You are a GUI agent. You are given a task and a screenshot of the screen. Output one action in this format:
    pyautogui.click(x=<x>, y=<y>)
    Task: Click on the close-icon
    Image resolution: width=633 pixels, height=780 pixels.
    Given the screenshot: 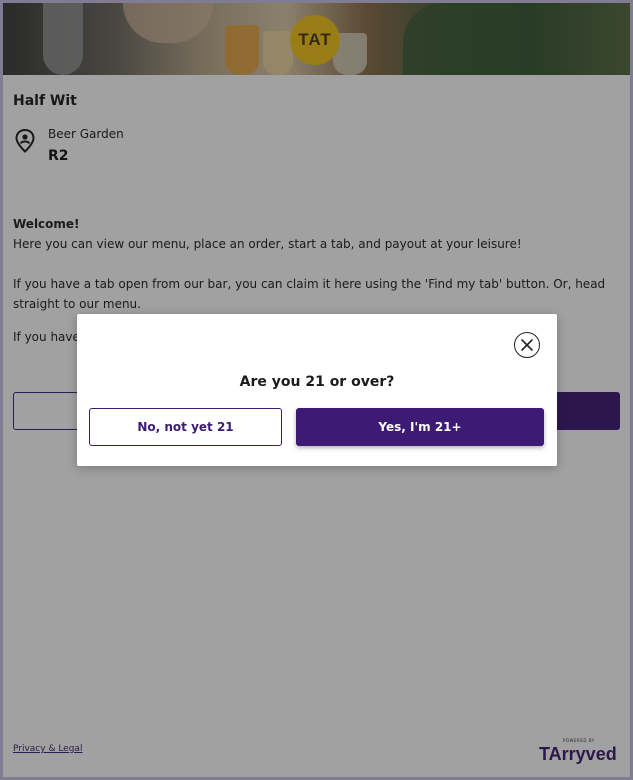 What is the action you would take?
    pyautogui.click(x=527, y=345)
    